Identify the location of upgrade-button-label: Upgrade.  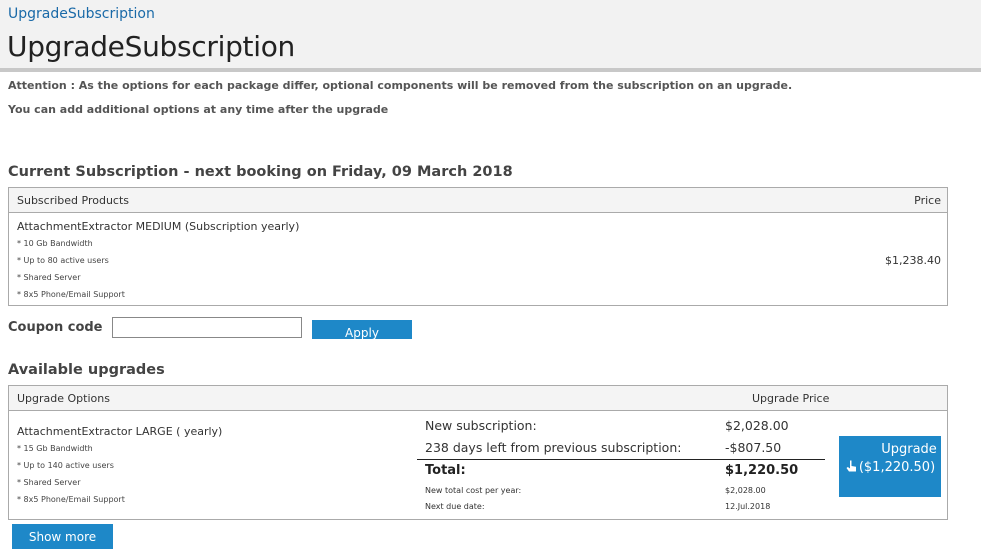
(909, 449).